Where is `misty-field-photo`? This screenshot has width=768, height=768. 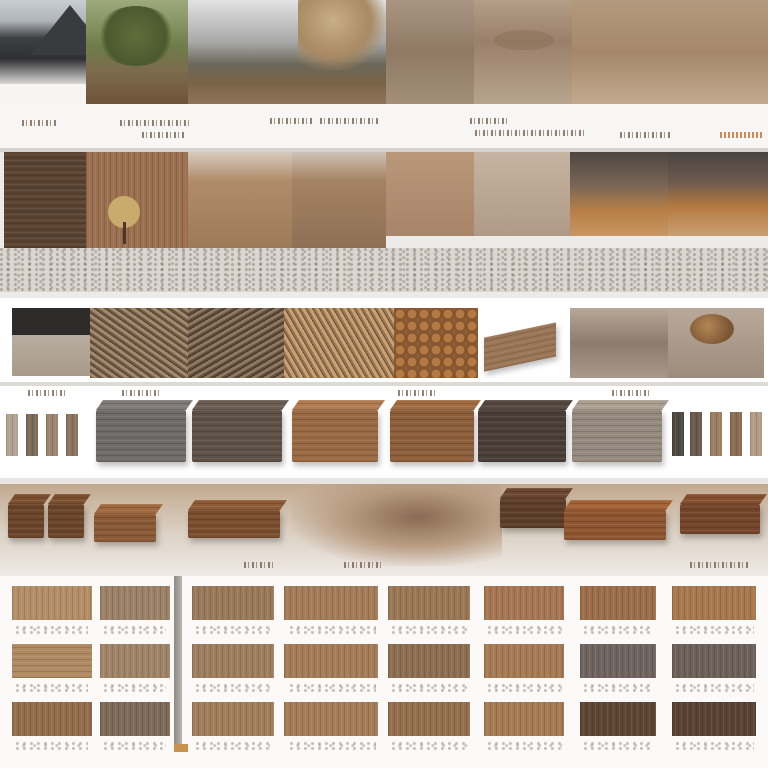
misty-field-photo is located at coordinates (287, 52).